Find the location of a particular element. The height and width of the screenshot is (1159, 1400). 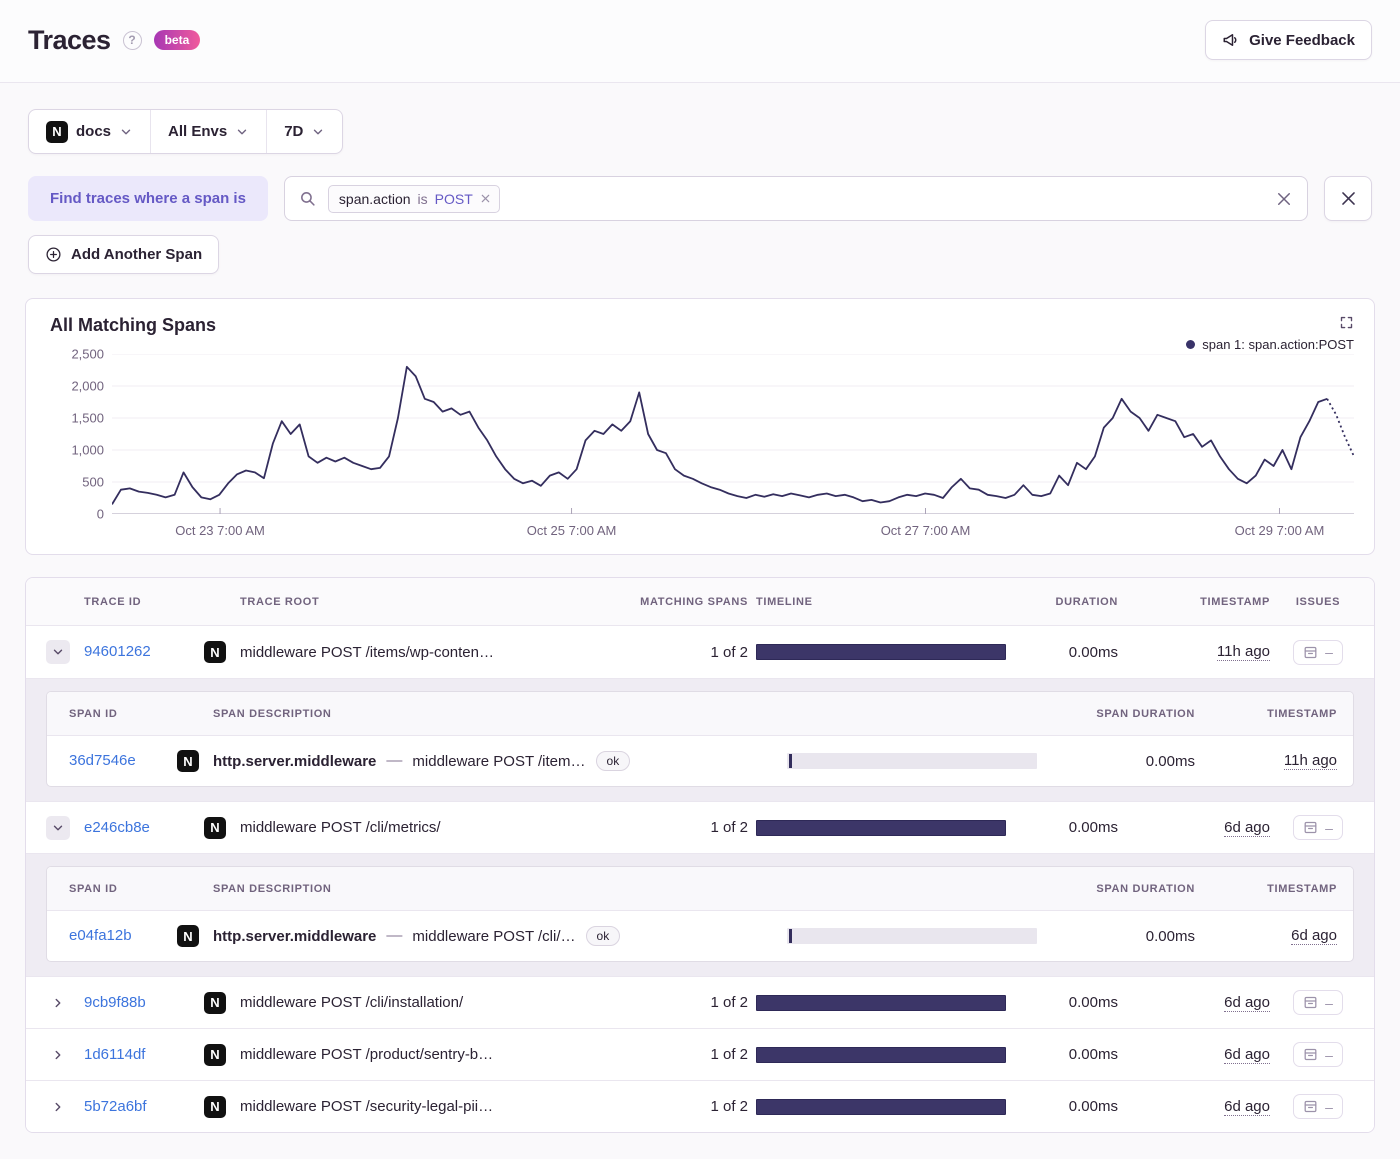

span-timestamp-value: 6d ago is located at coordinates (1314, 936).